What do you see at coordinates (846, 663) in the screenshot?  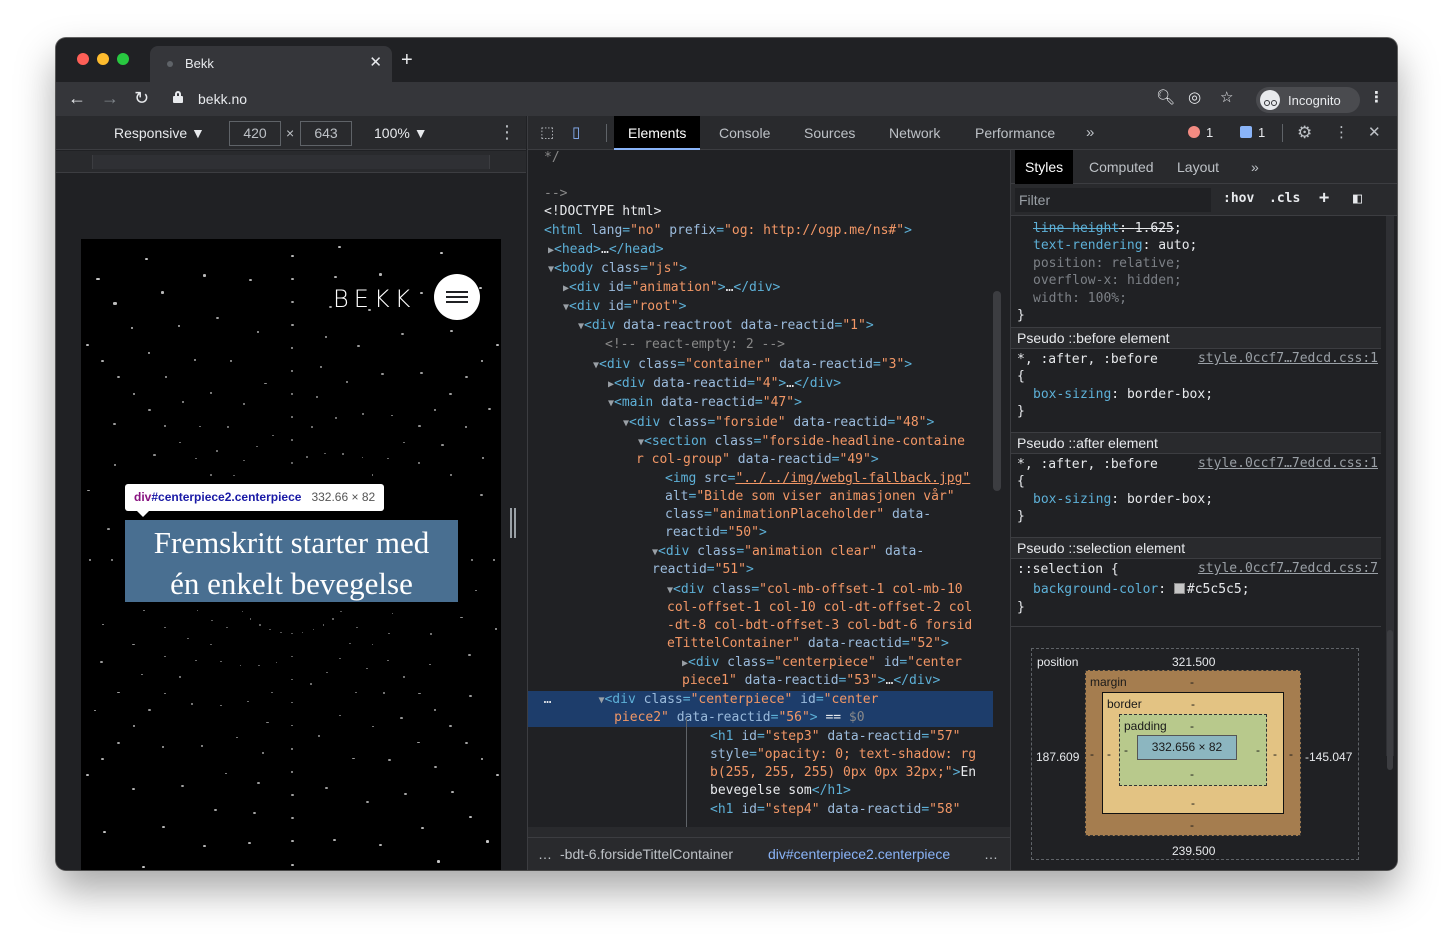 I see `tree-line: ▶<div class="centerpiece" id="center` at bounding box center [846, 663].